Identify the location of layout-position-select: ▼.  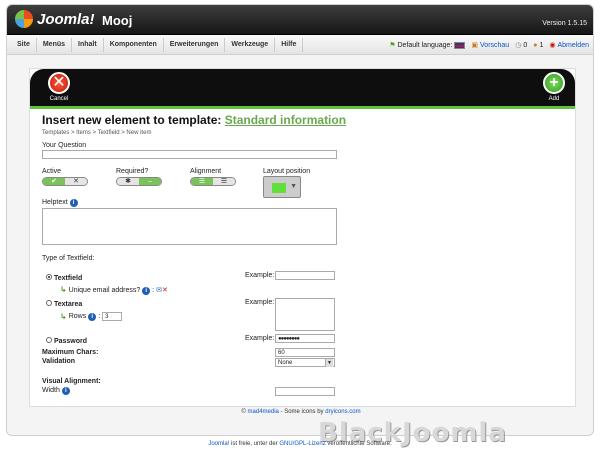
(282, 187).